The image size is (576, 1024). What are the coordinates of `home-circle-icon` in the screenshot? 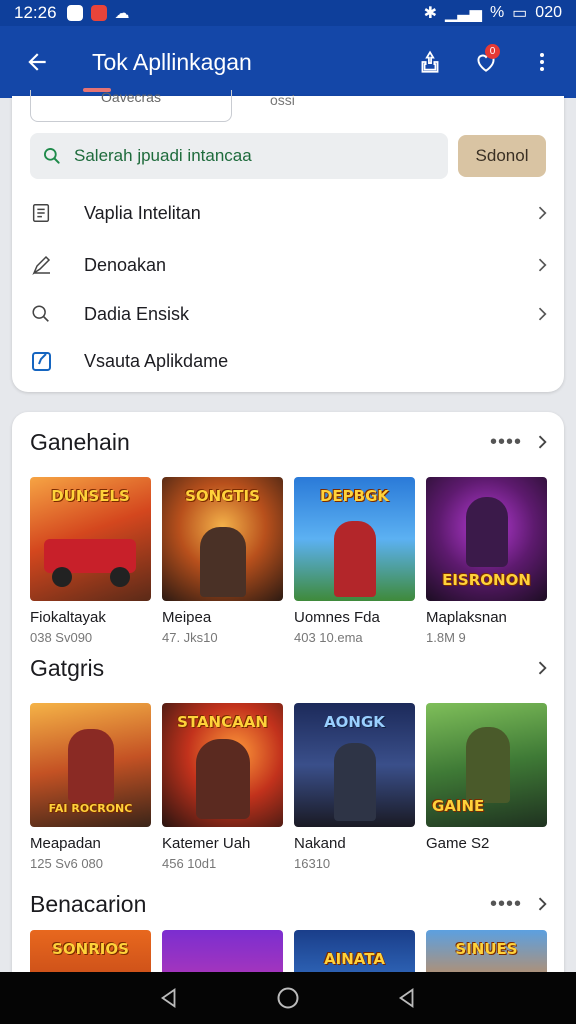 It's located at (288, 998).